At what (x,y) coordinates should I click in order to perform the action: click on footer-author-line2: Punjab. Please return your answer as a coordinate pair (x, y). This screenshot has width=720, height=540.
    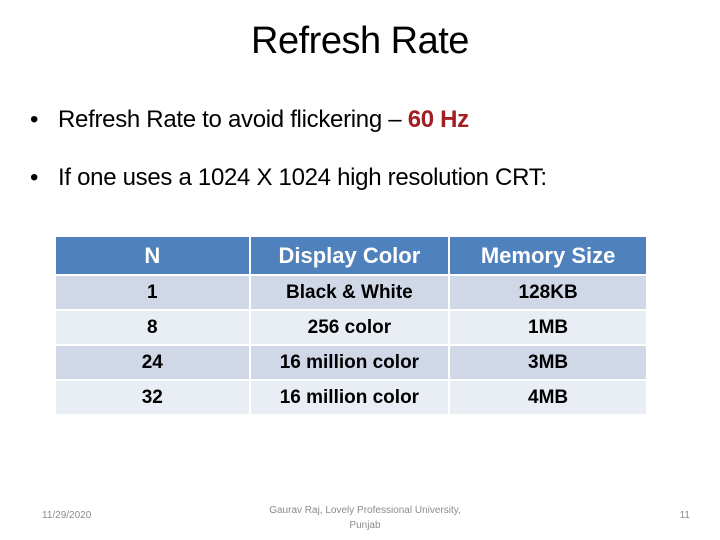
    Looking at the image, I should click on (365, 525).